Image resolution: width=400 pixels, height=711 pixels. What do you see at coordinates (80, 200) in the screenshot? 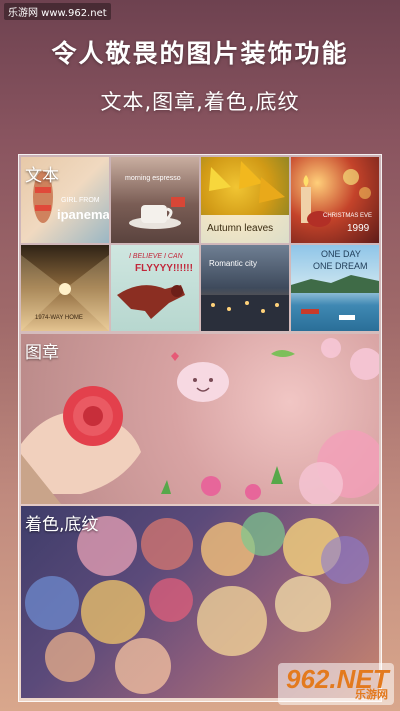
I see `tile-caption: GIRL FROM` at bounding box center [80, 200].